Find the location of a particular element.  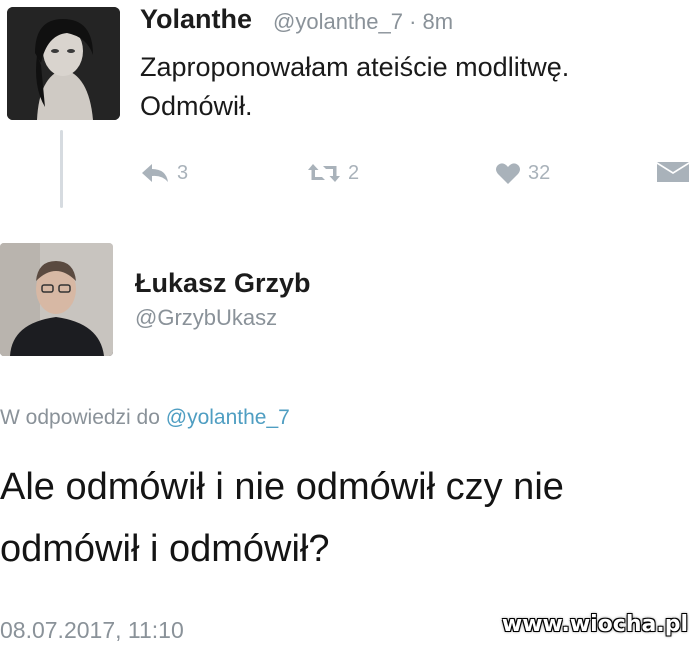

tweet2-handle: @GrzybUkasz is located at coordinates (206, 318).